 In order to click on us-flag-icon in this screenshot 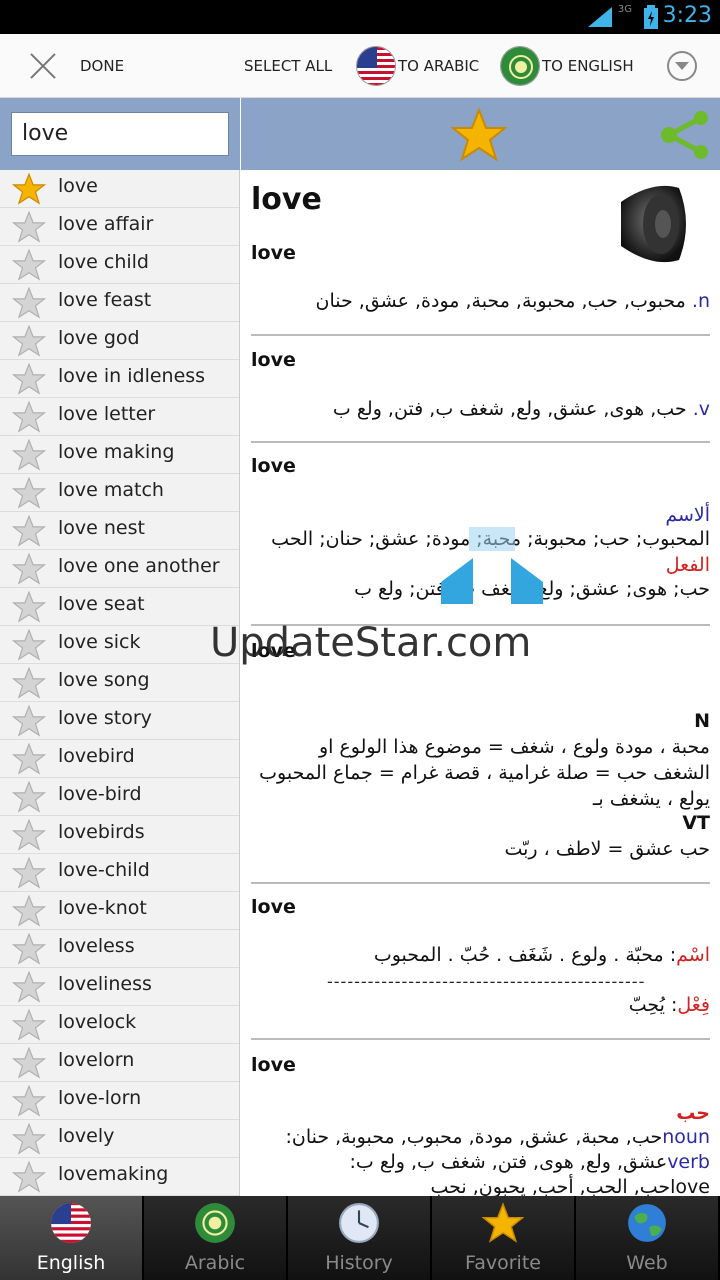, I will do `click(376, 66)`.